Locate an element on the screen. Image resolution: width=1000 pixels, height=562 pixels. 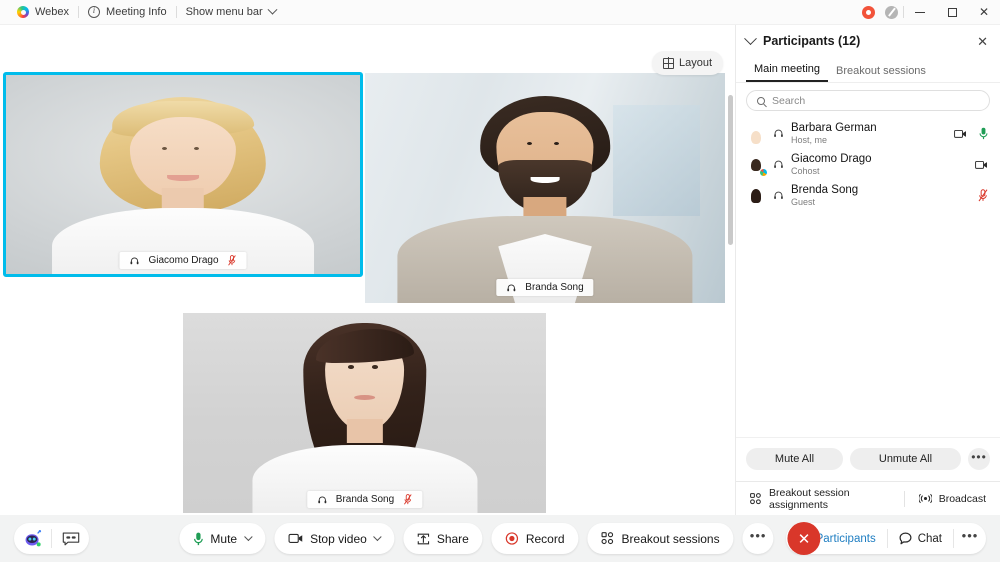
stage-scrollbar is located at coordinates (730, 170).